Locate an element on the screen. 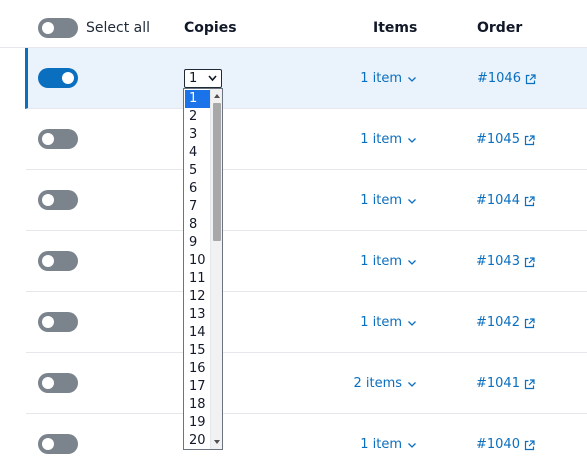 The image size is (587, 470). copies-select: 1 is located at coordinates (203, 78).